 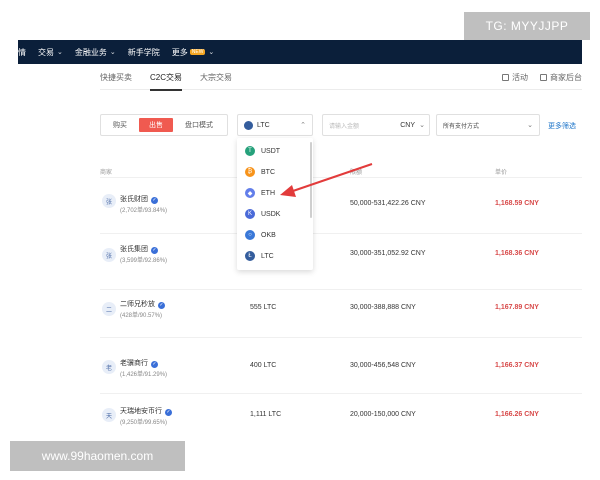 I want to click on trade-side-toggle: 购买 出售 盘口模式, so click(x=164, y=125).